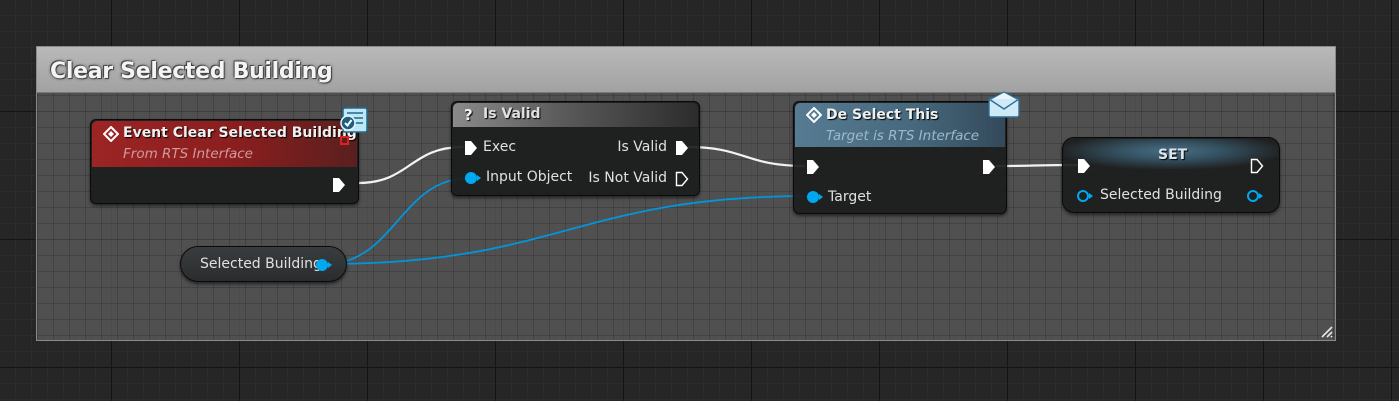 The height and width of the screenshot is (401, 1399). I want to click on exec-in-label: Exec, so click(500, 147).